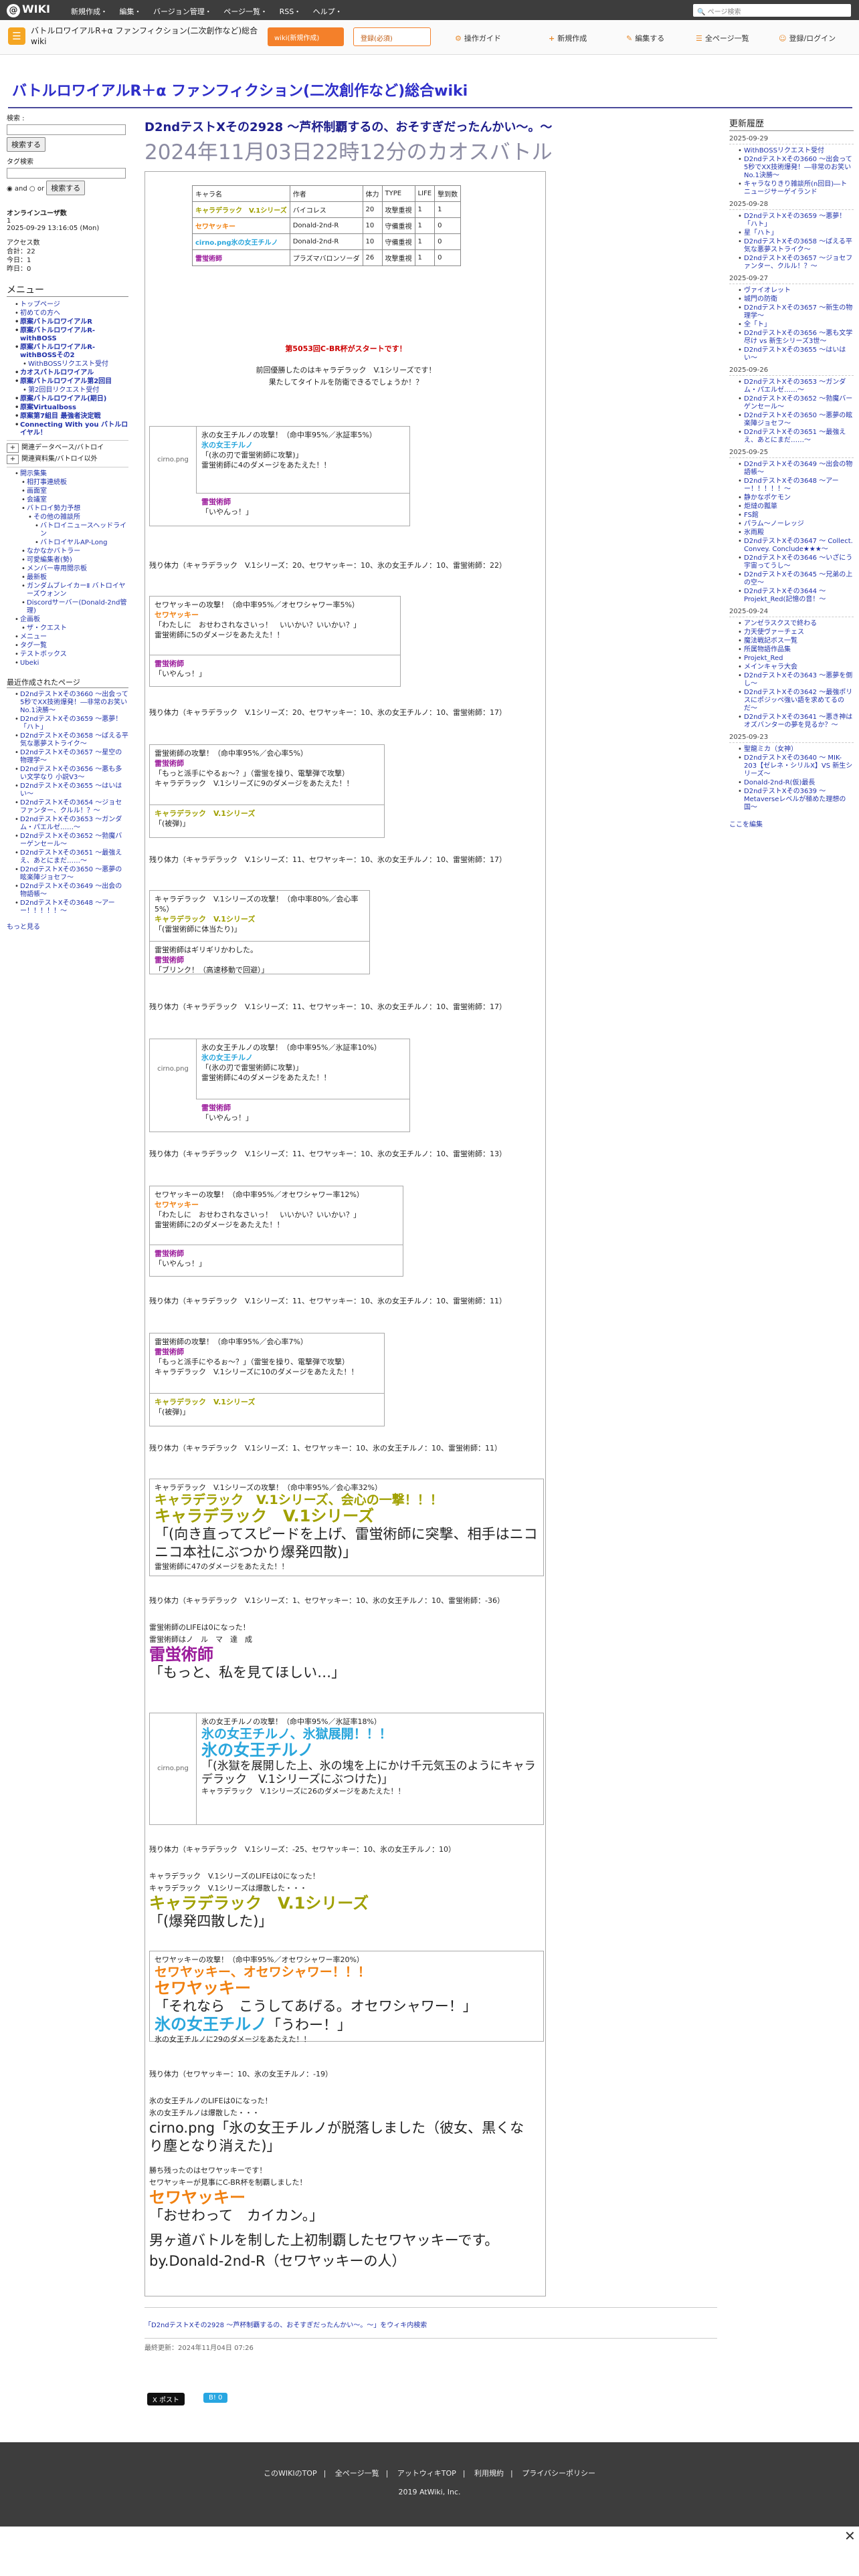 The height and width of the screenshot is (2576, 859). What do you see at coordinates (478, 38) in the screenshot?
I see `guide-link: ⚙ 操作ガイド` at bounding box center [478, 38].